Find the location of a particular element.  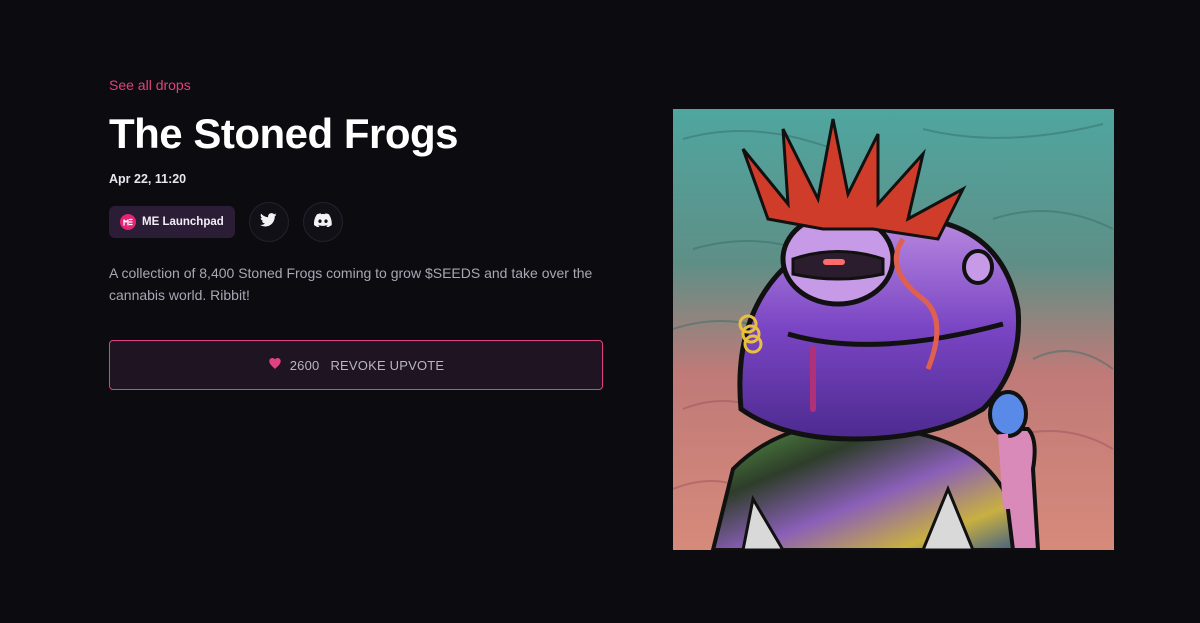

upvote-label: REVOKE UPVOTE is located at coordinates (387, 365).